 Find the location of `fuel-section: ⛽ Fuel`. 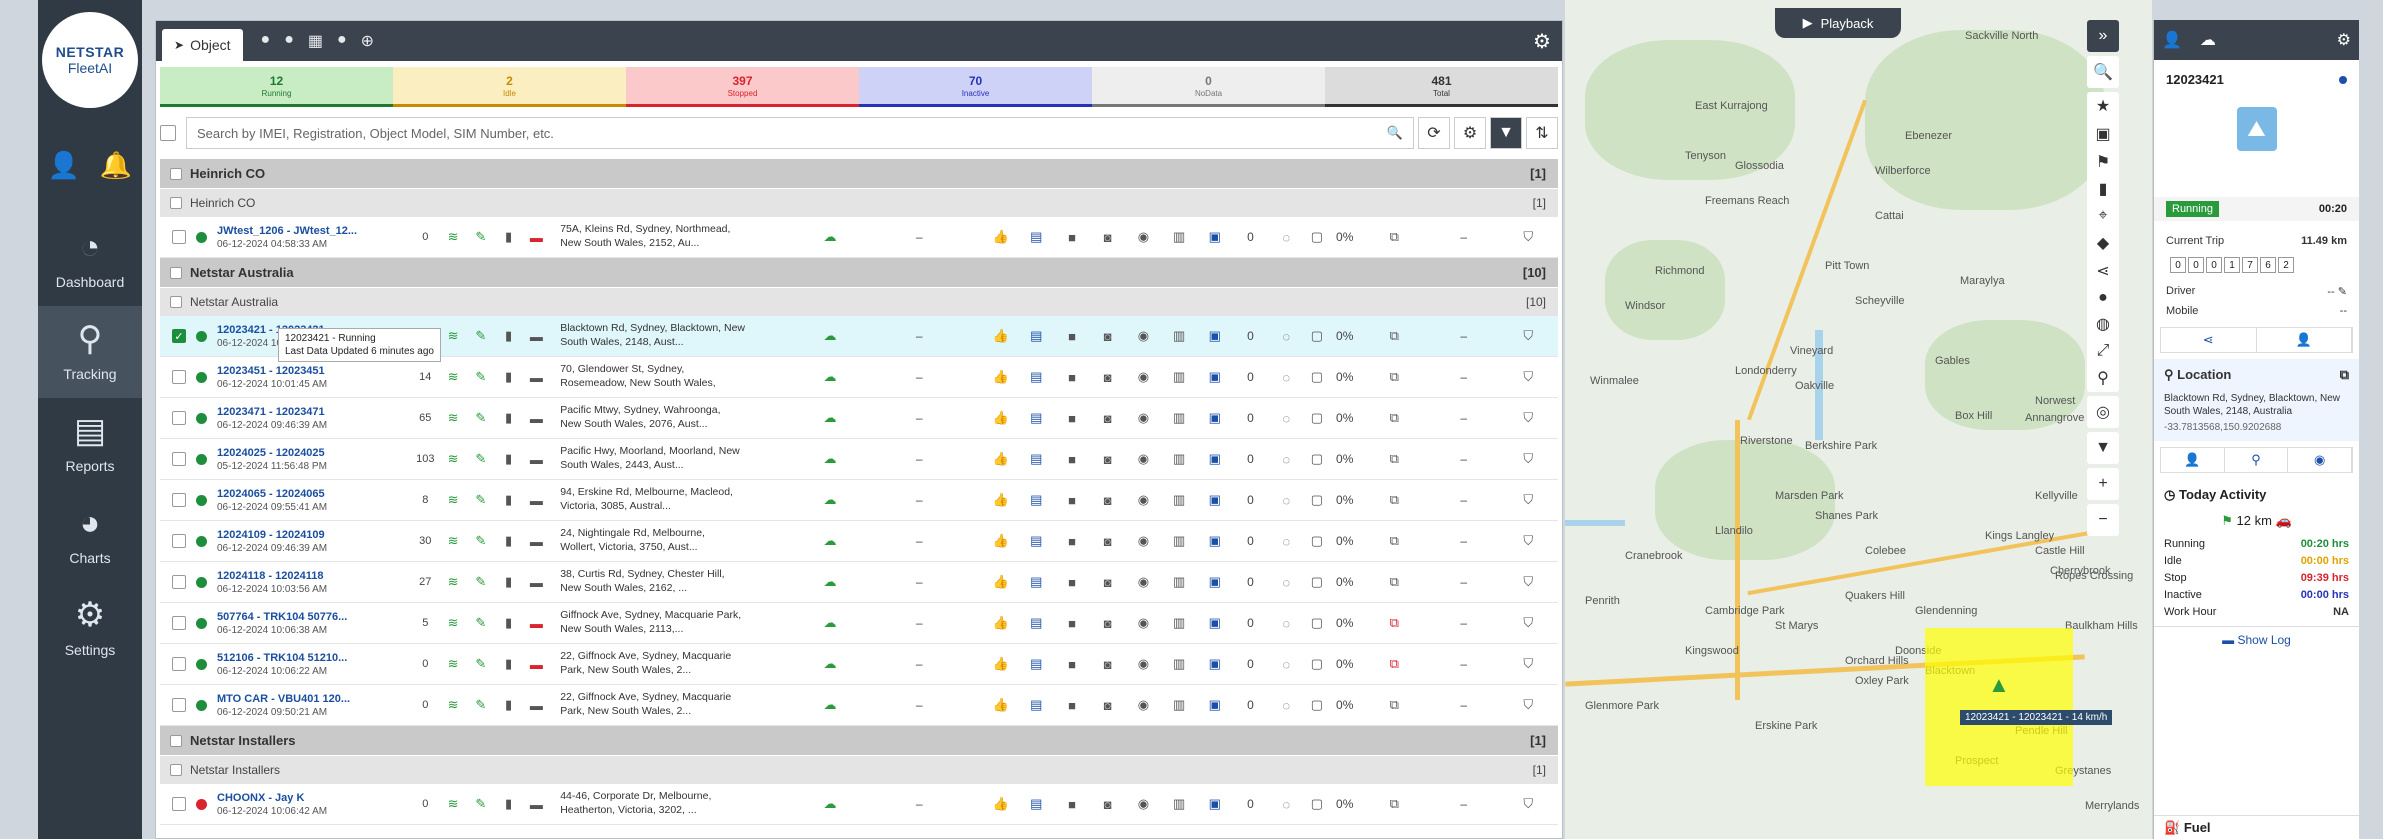

fuel-section: ⛽ Fuel is located at coordinates (2256, 827).